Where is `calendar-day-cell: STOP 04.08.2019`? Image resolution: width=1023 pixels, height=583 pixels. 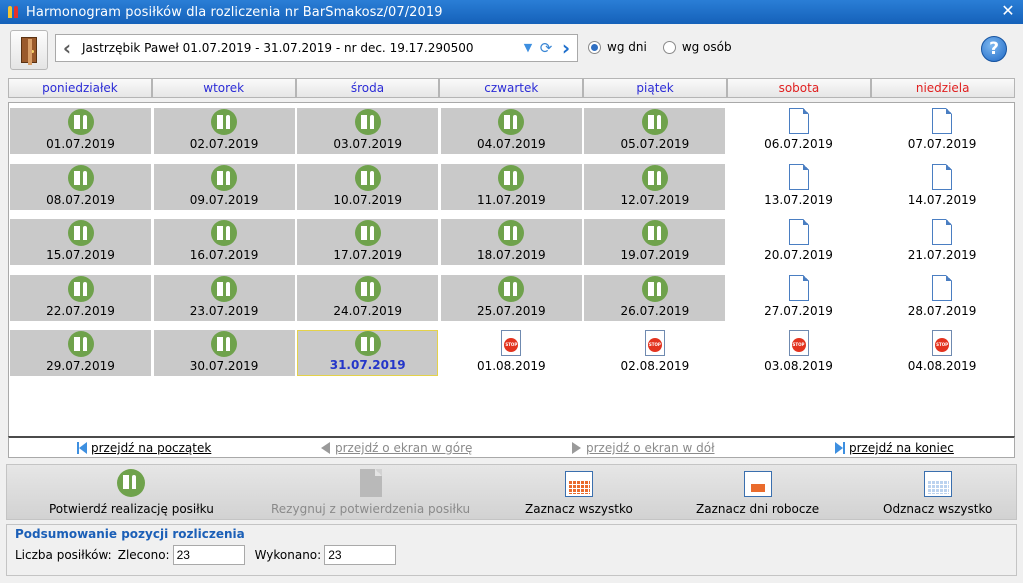 calendar-day-cell: STOP 04.08.2019 is located at coordinates (942, 353).